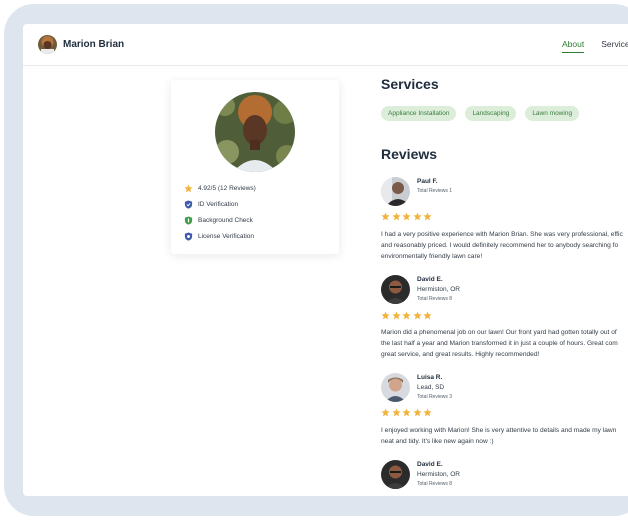 The height and width of the screenshot is (520, 628). I want to click on rating-row: 4.92/5 (12 Reviews), so click(220, 188).